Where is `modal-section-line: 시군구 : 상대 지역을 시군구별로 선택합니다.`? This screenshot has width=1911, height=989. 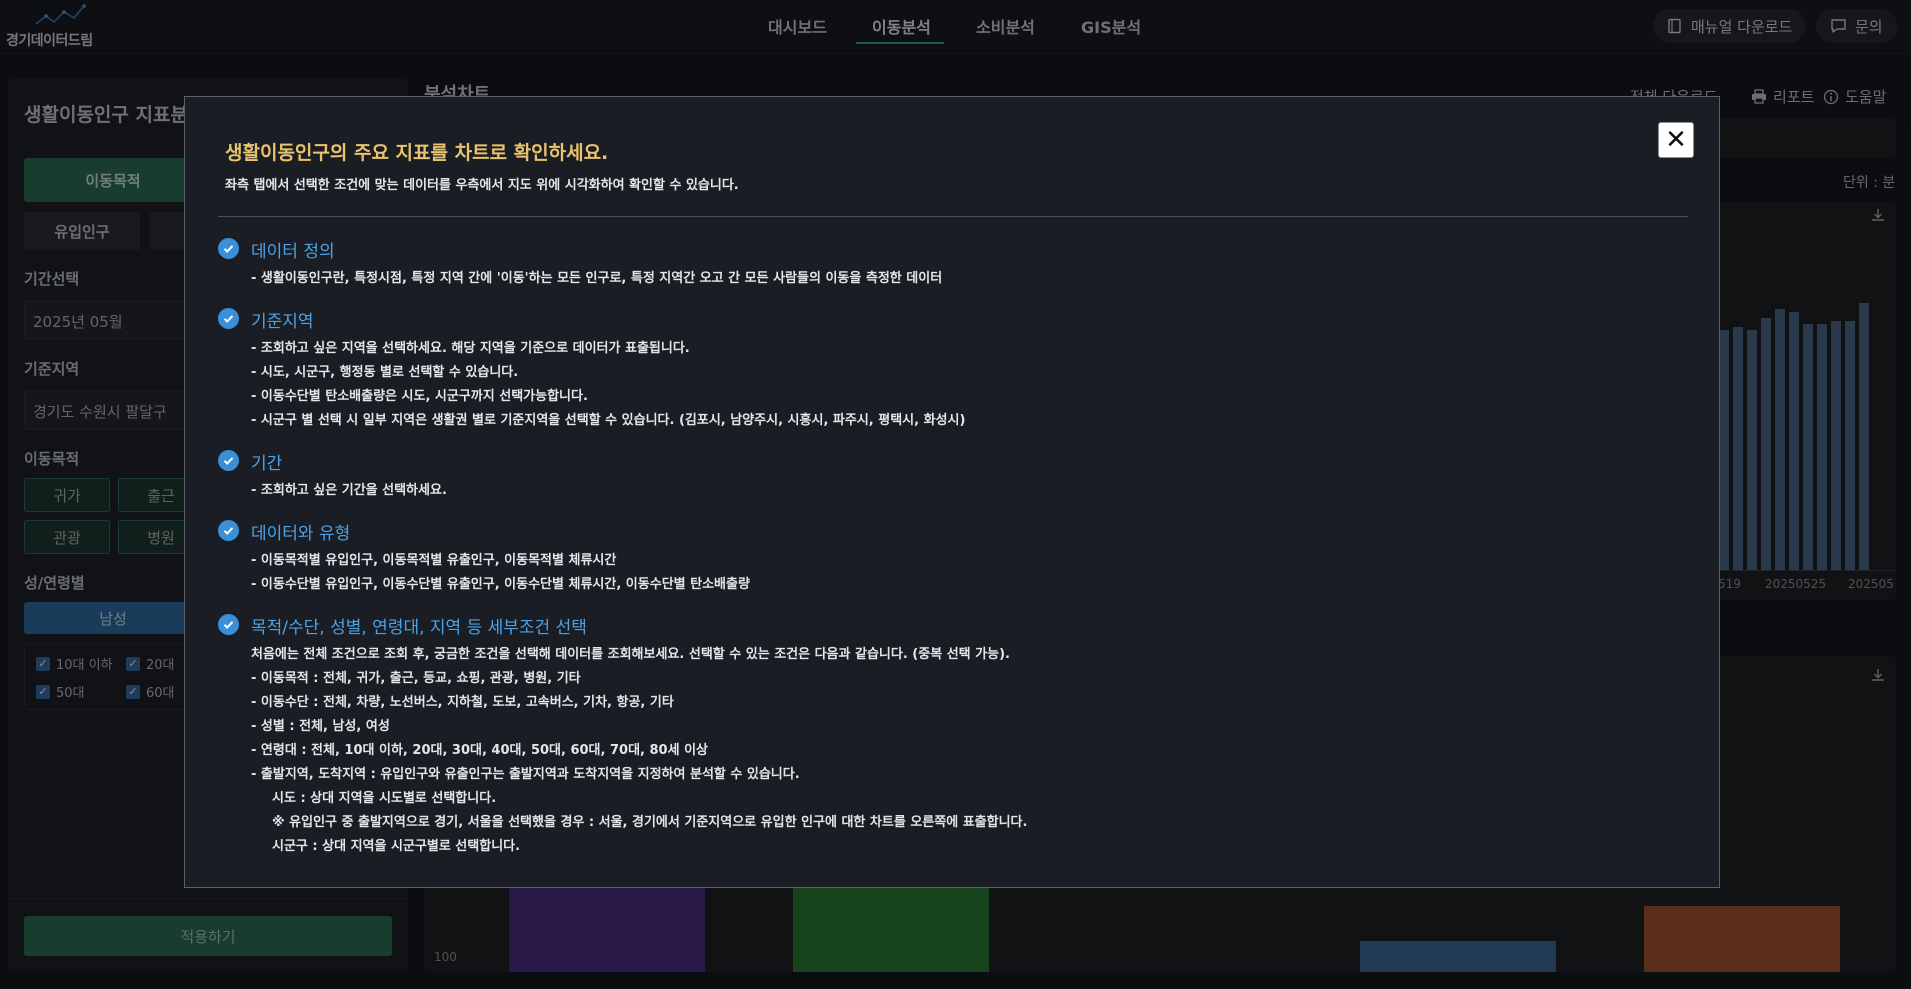 modal-section-line: 시군구 : 상대 지역을 시군구별로 선택합니다. is located at coordinates (396, 846).